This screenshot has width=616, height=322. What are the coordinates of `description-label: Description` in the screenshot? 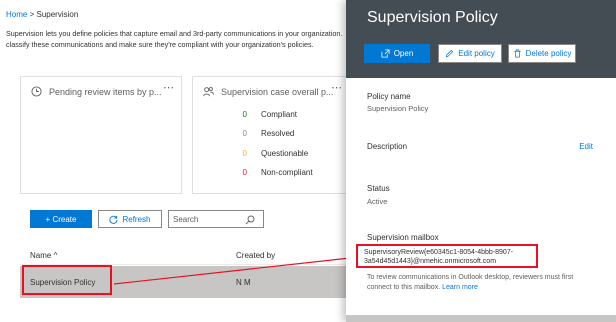 It's located at (387, 146).